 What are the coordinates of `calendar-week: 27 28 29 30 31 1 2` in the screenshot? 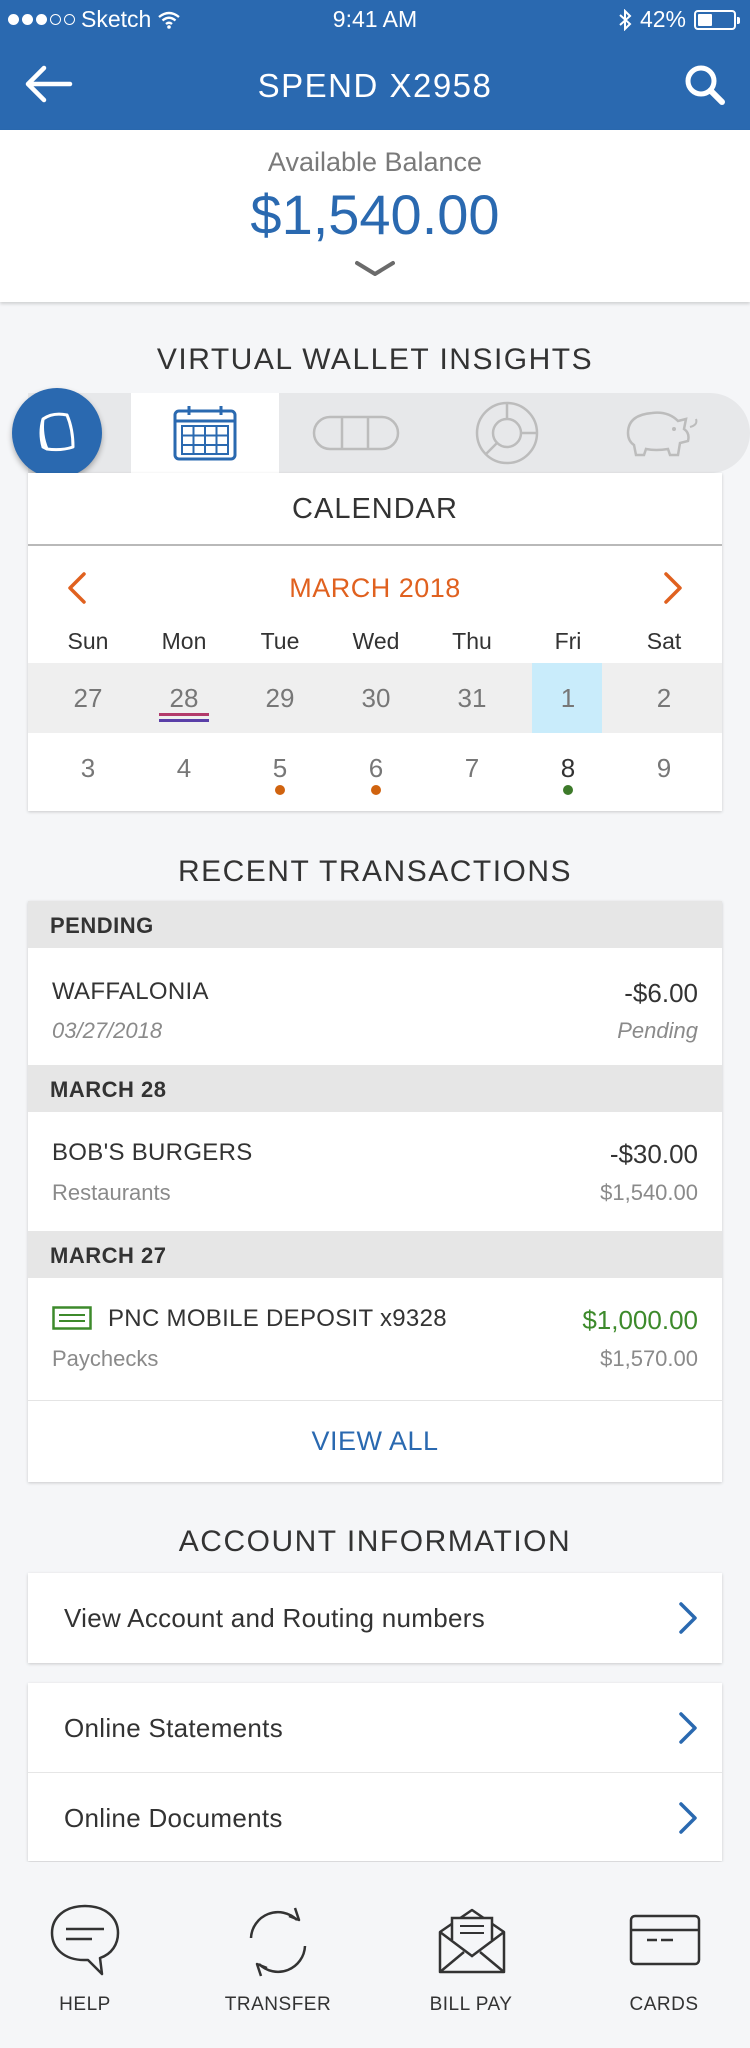 It's located at (375, 698).